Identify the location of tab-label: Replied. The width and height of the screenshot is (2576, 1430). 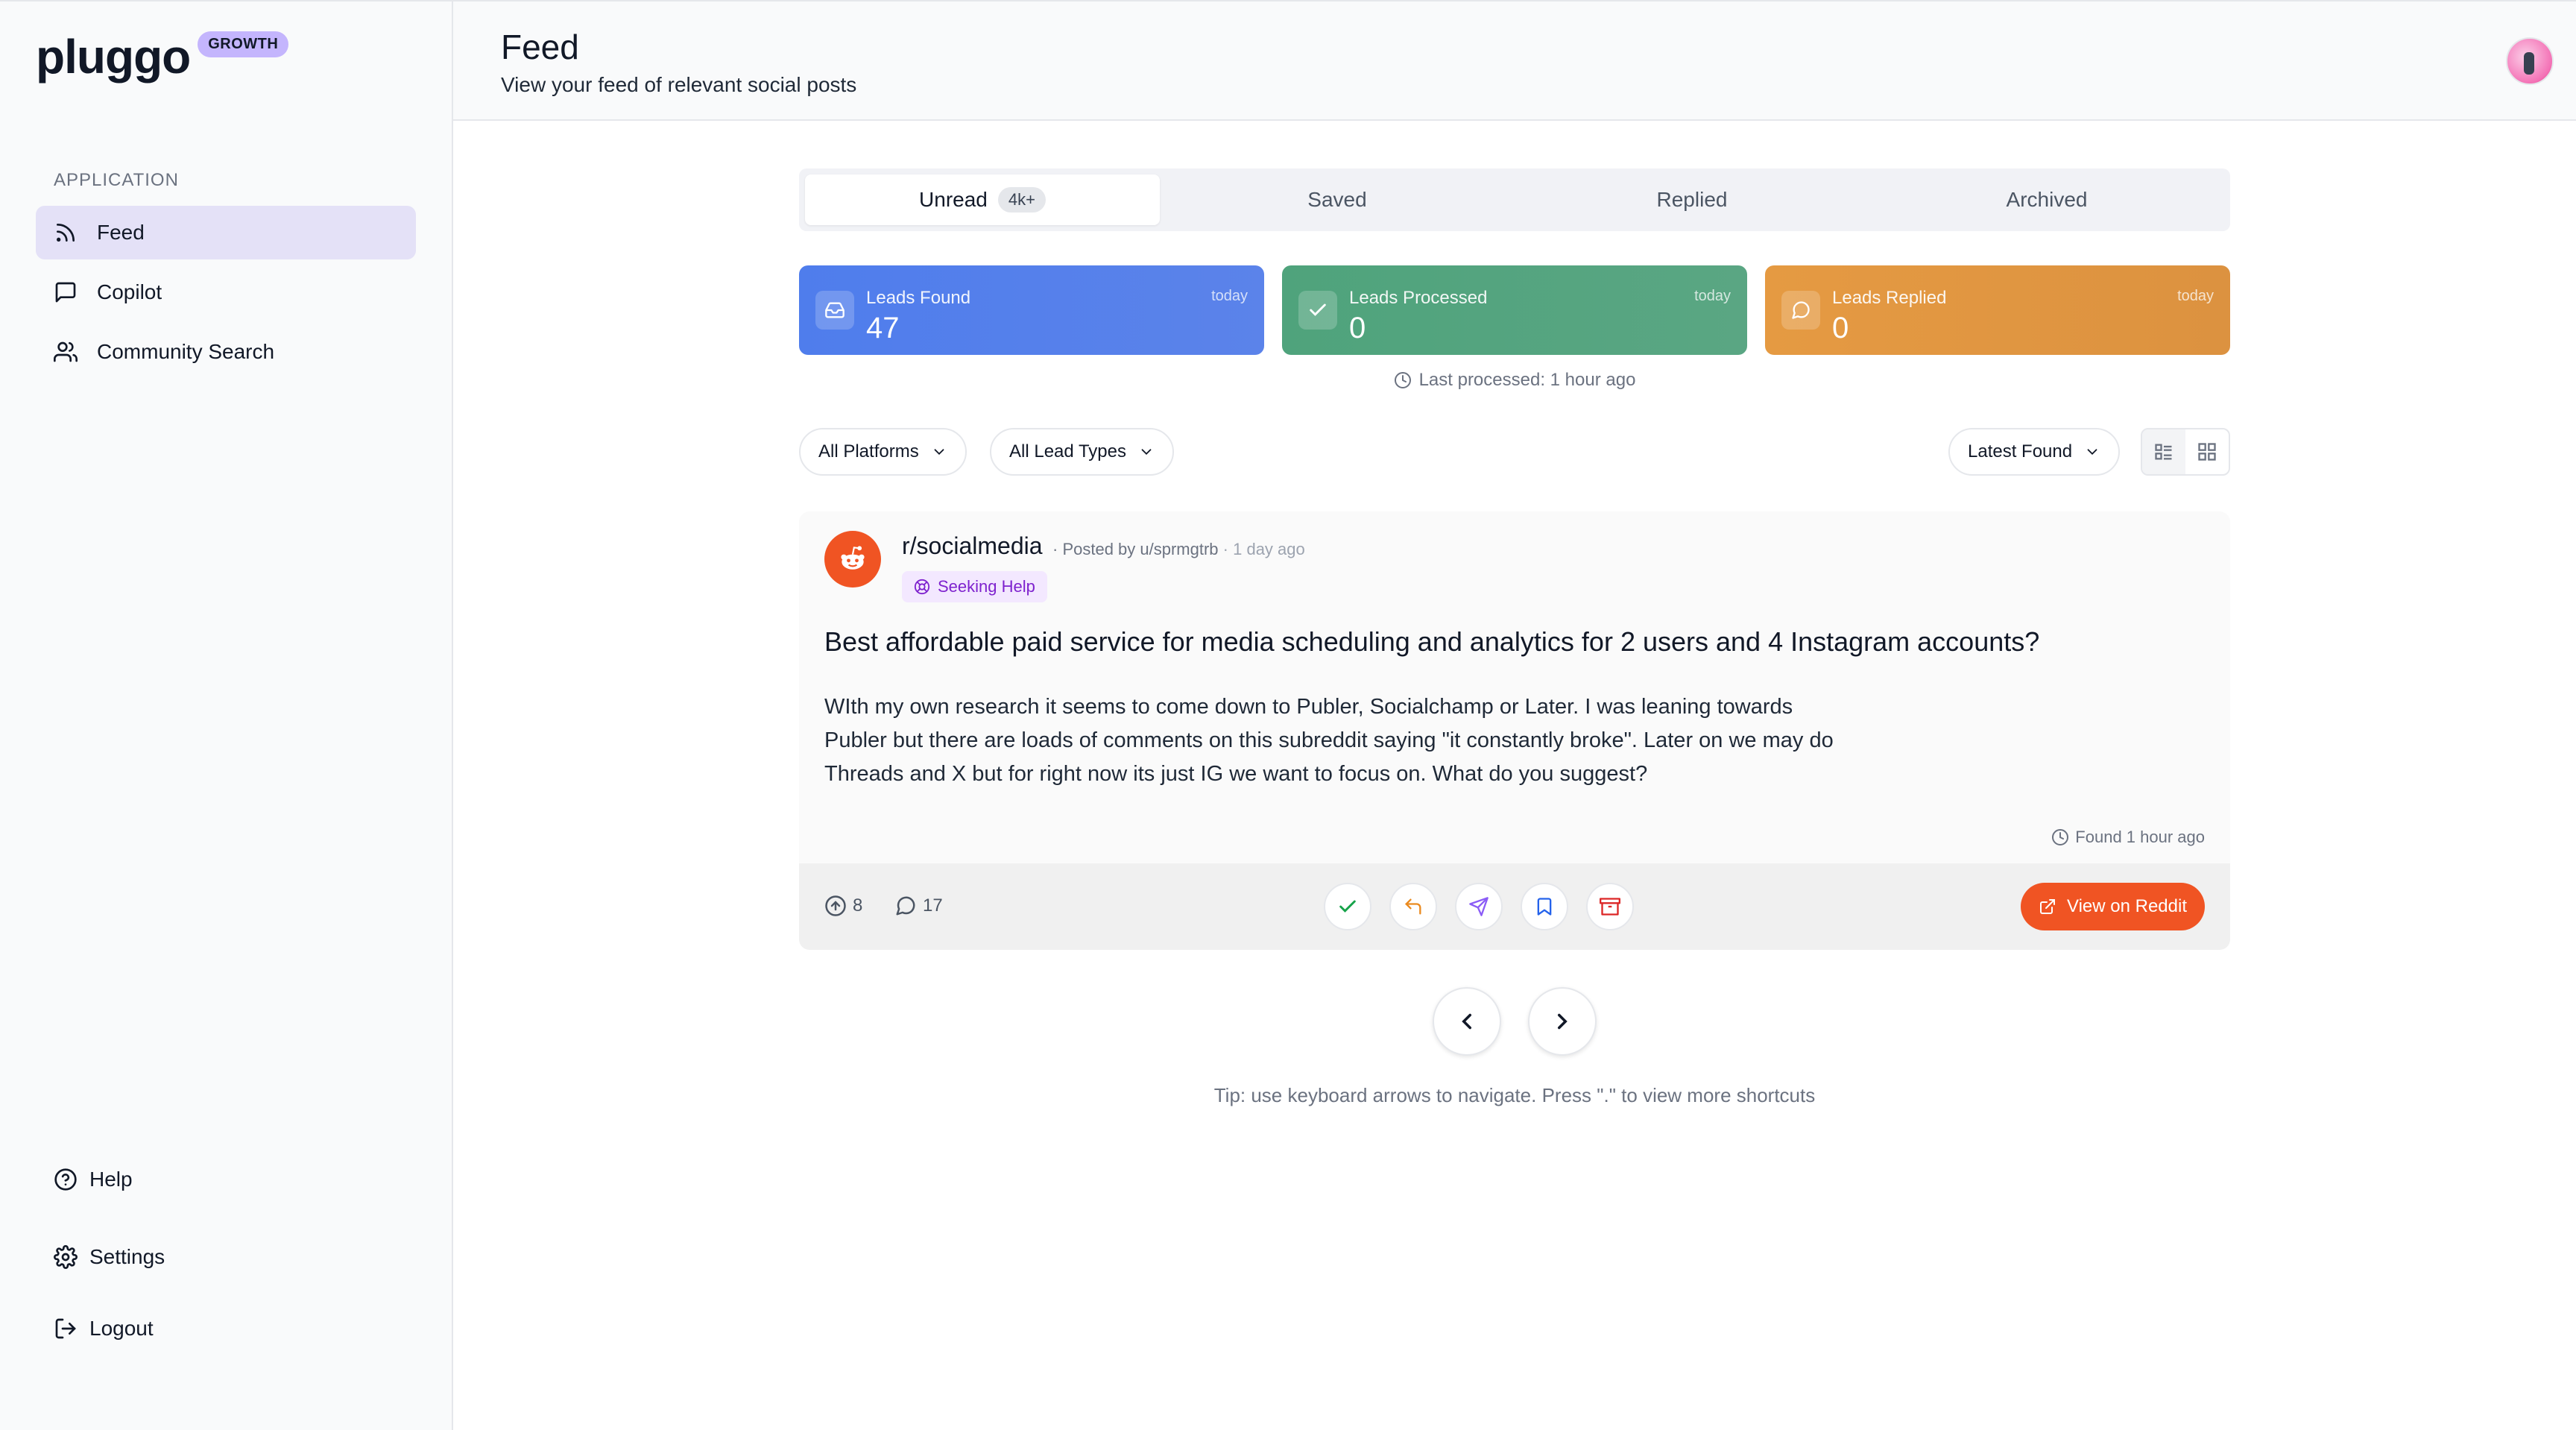
(1692, 199).